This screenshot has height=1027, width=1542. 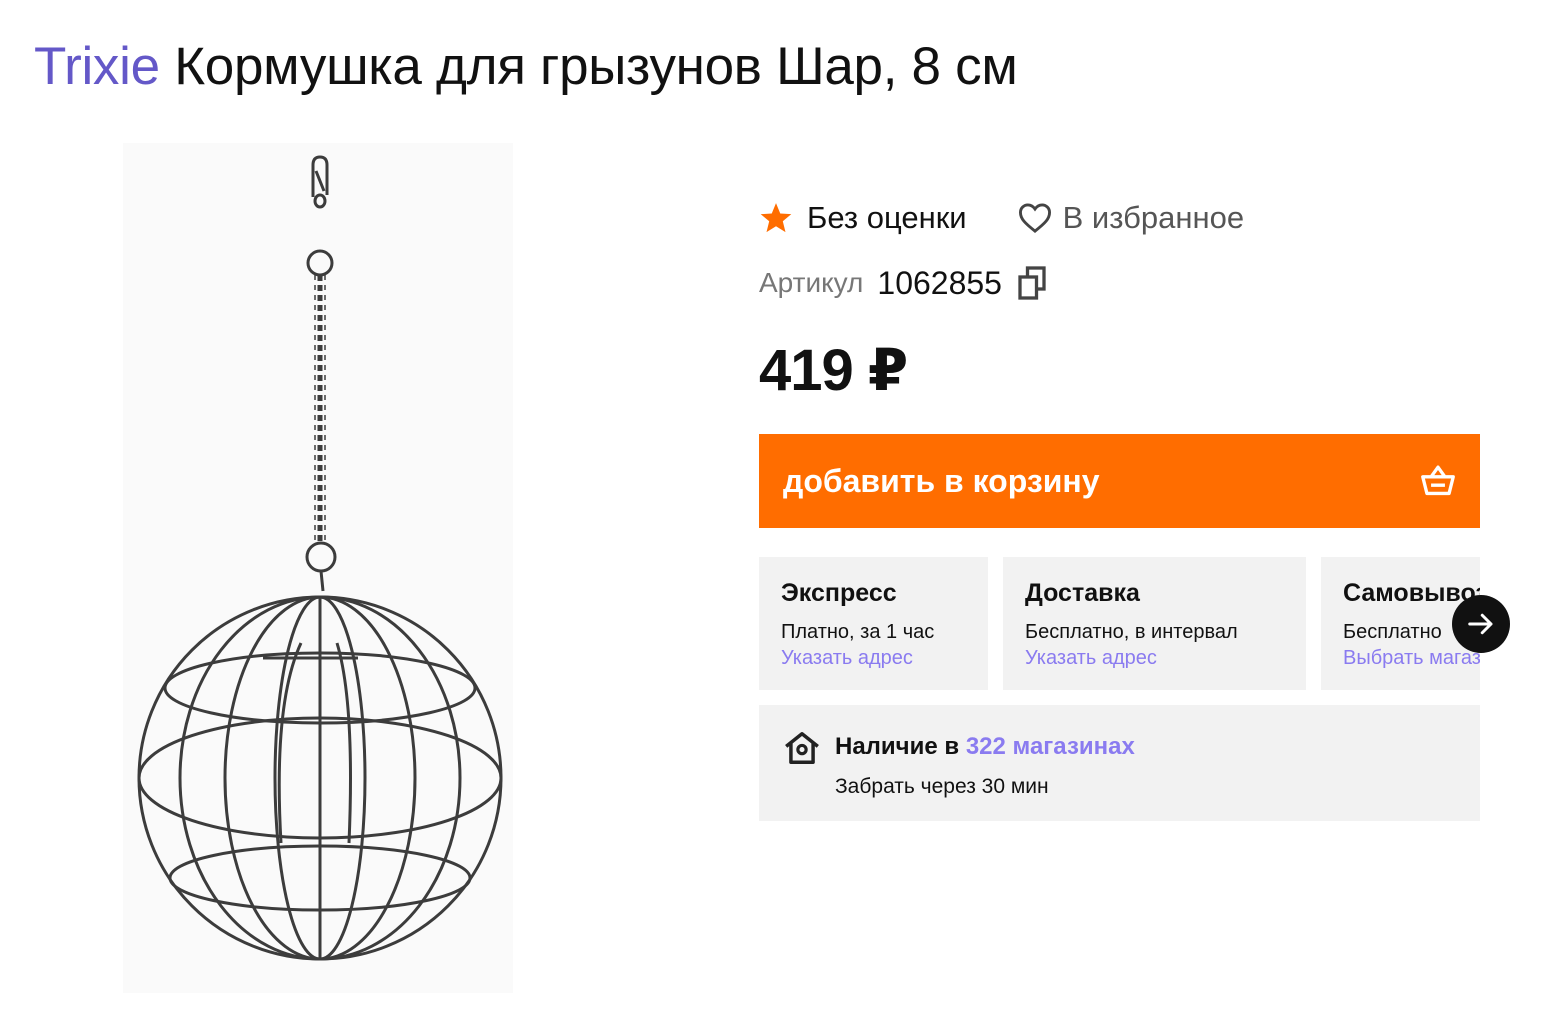 I want to click on star-icon, so click(x=776, y=218).